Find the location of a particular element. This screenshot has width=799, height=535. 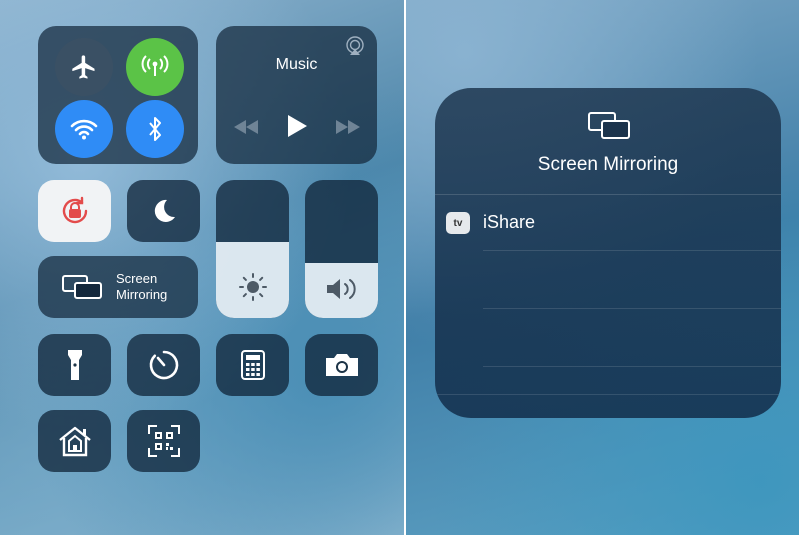

home-icon is located at coordinates (74, 441).